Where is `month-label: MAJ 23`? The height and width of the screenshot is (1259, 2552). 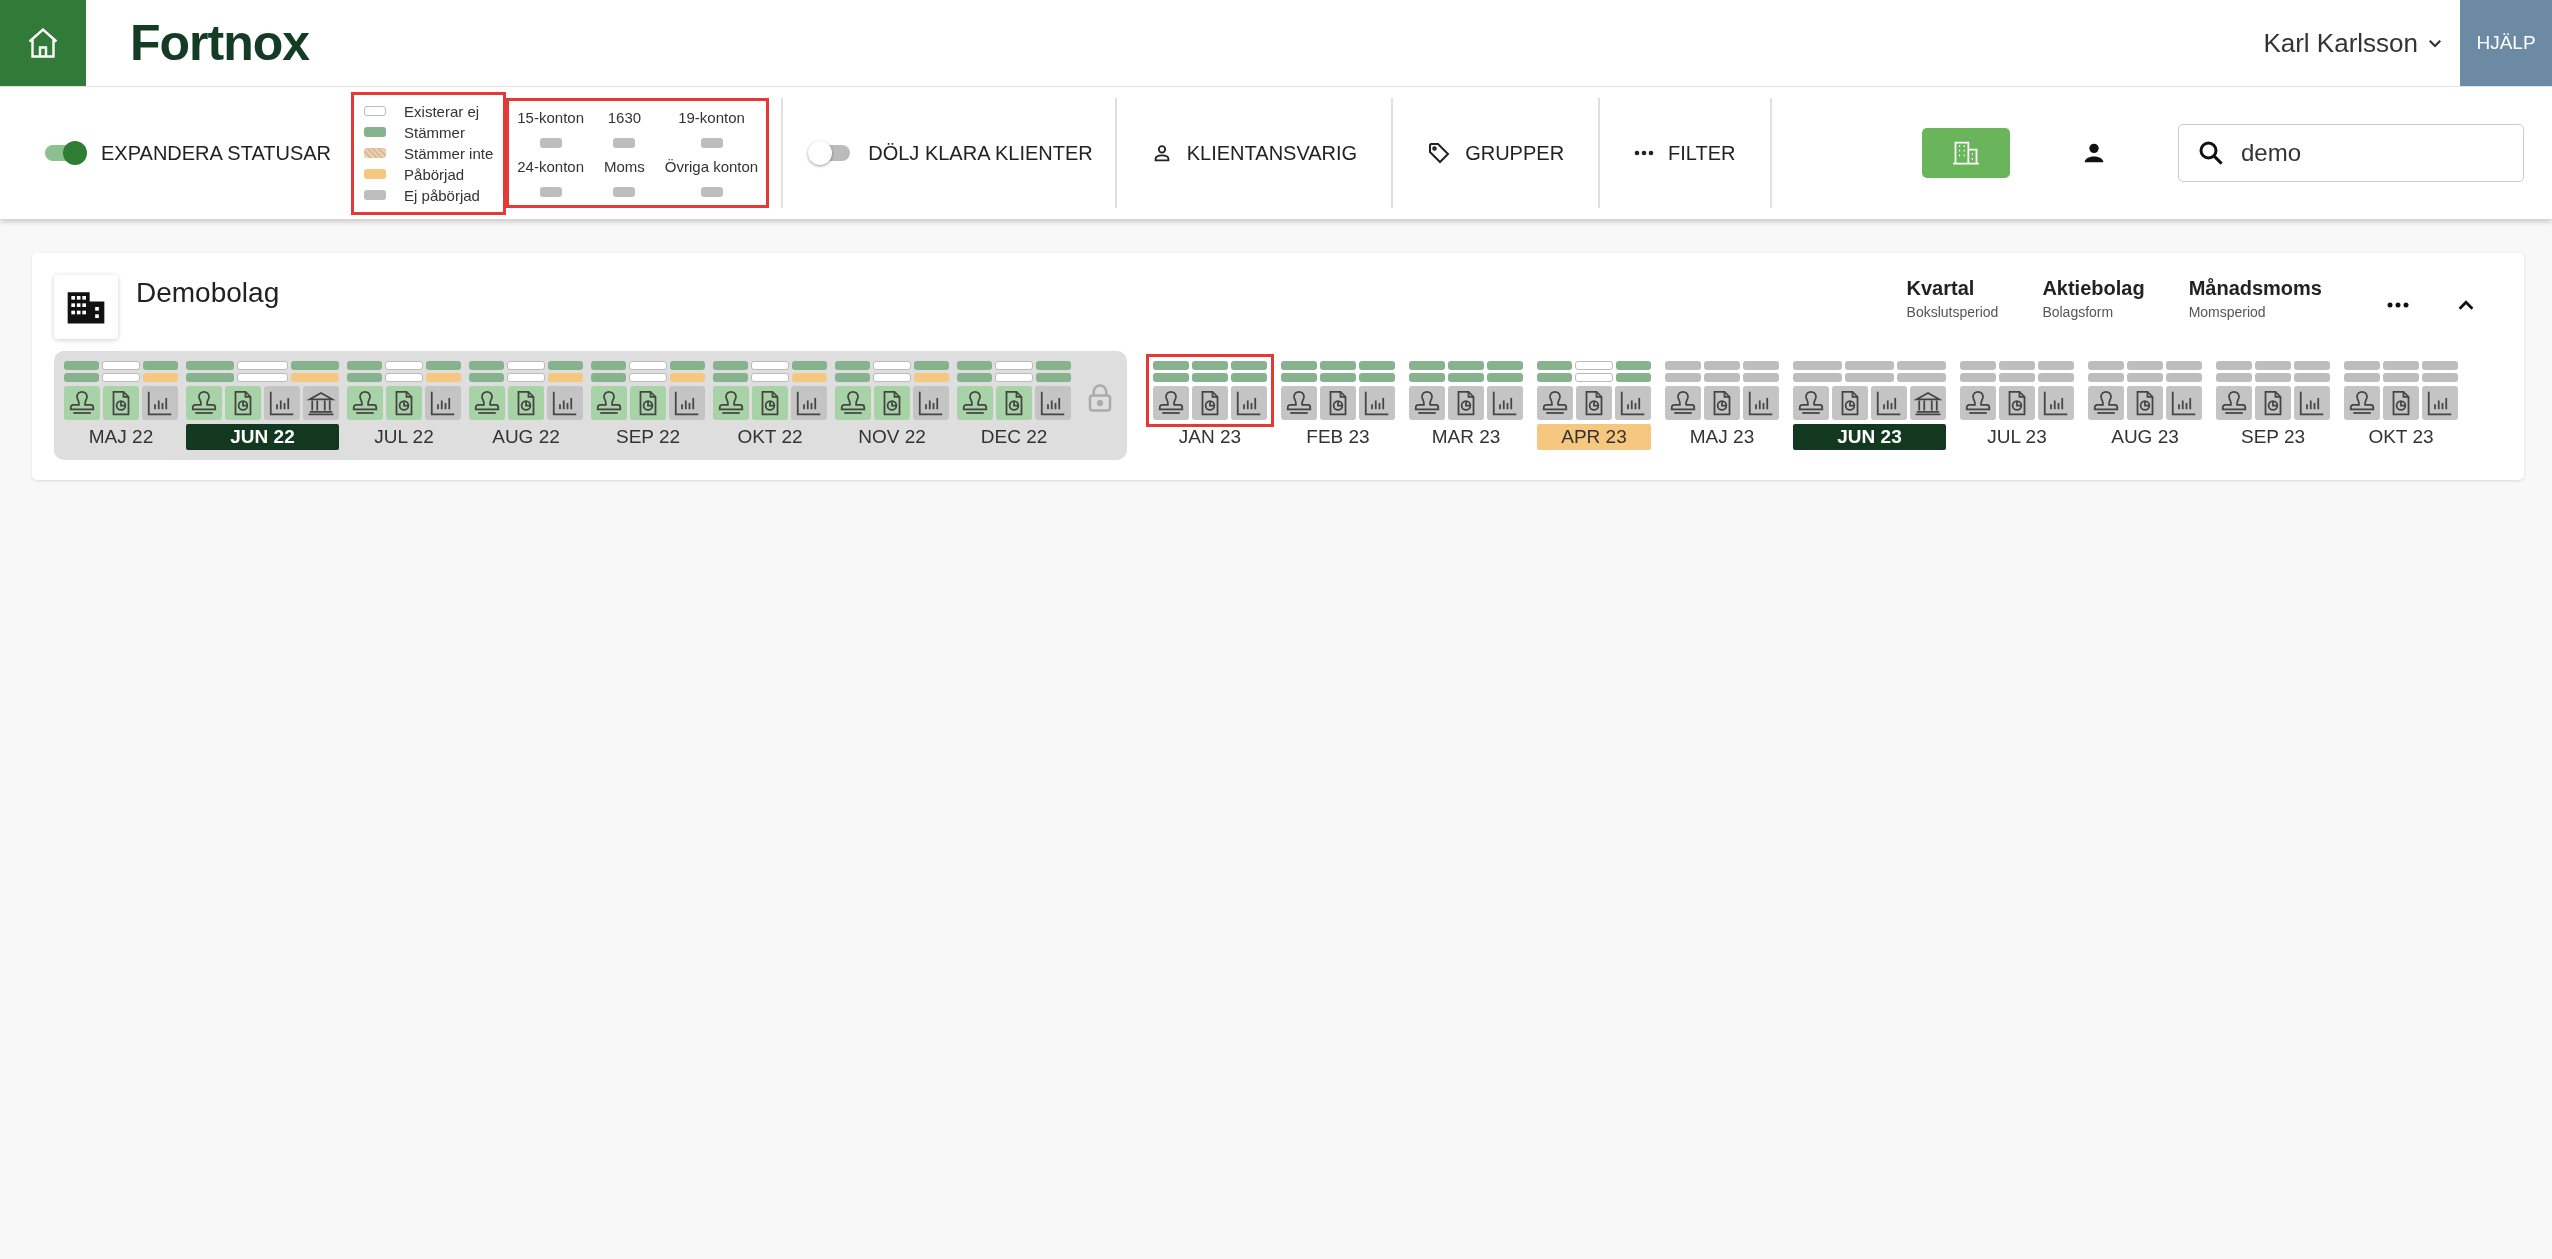 month-label: MAJ 23 is located at coordinates (1722, 437).